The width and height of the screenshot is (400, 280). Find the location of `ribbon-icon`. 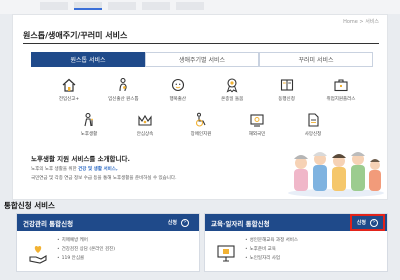

ribbon-icon is located at coordinates (232, 85).